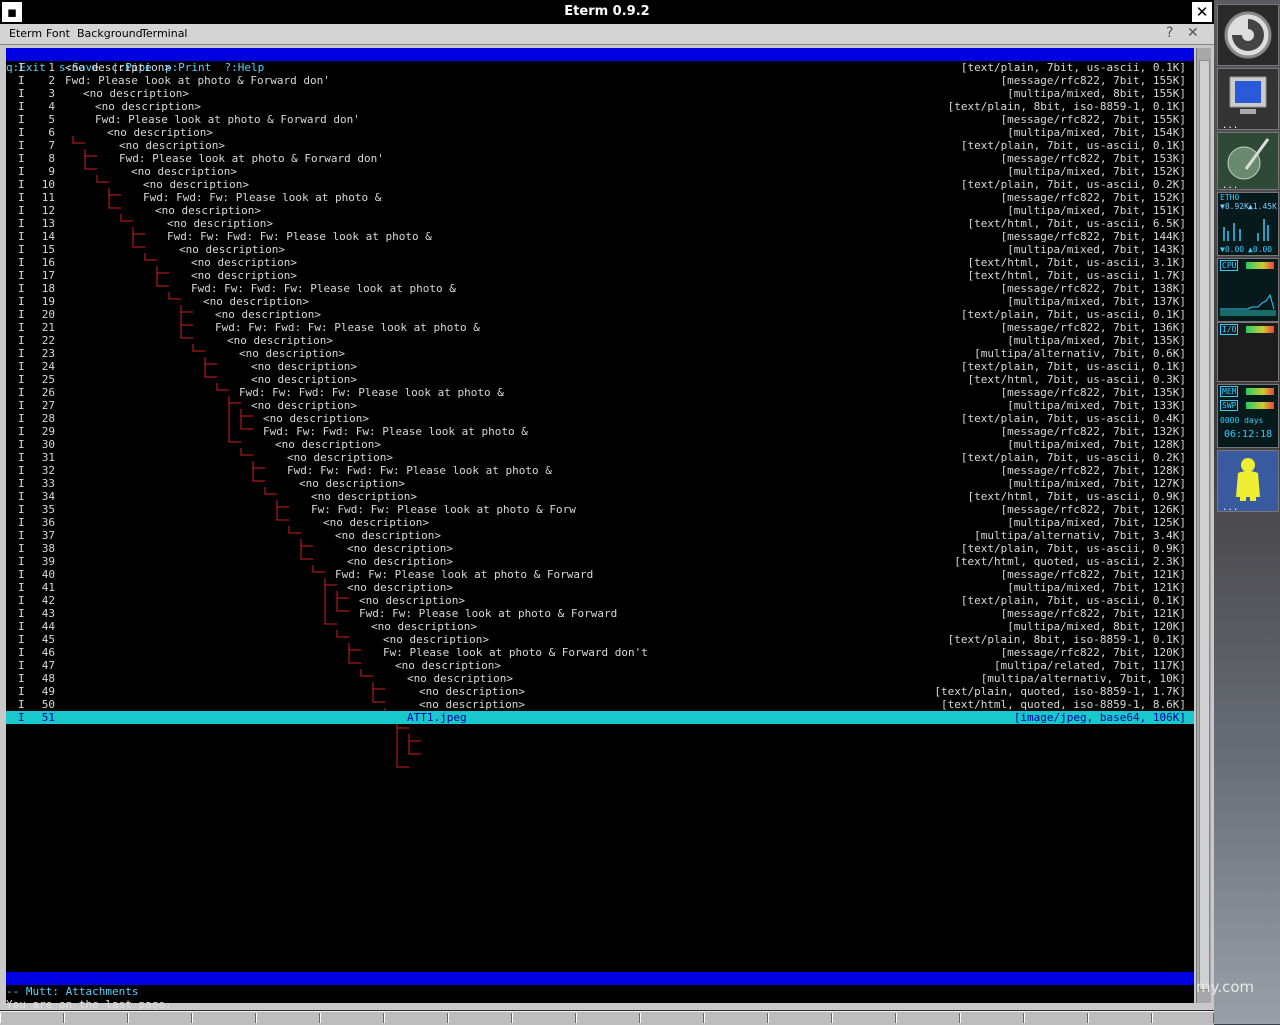  I want to click on close-icon: ✕, so click(1193, 33).